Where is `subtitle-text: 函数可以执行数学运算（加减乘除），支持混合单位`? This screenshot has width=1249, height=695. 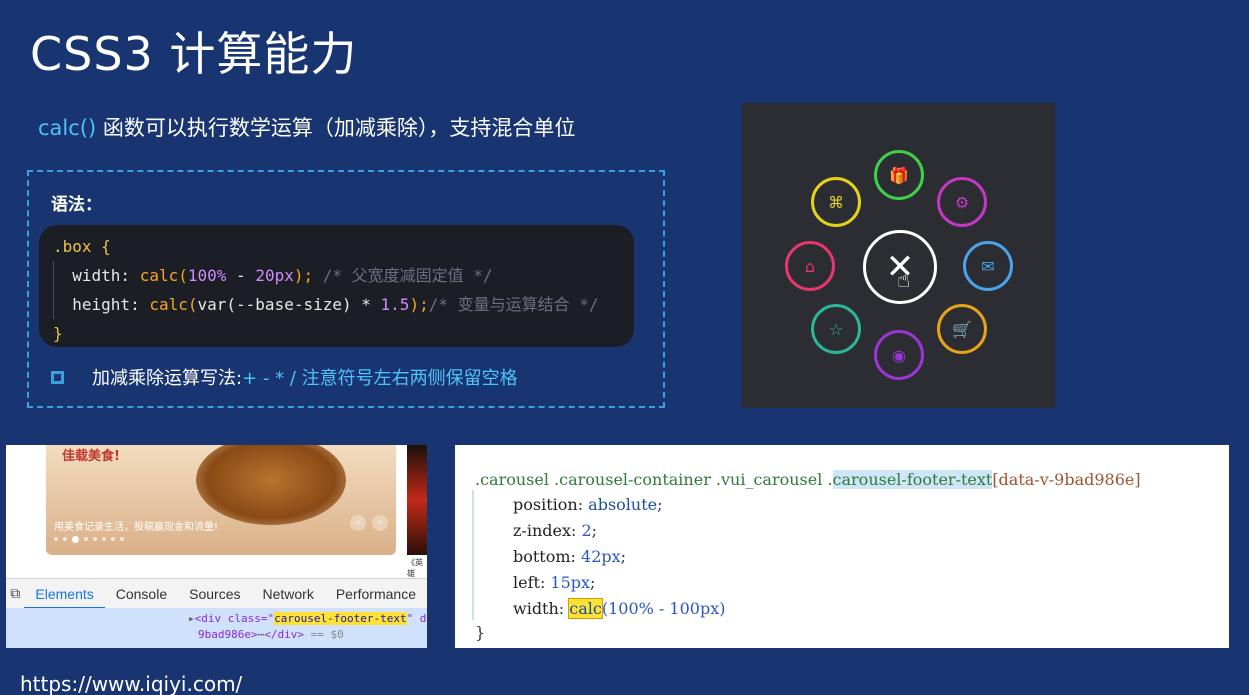 subtitle-text: 函数可以执行数学运算（加减乘除），支持混合单位 is located at coordinates (336, 128).